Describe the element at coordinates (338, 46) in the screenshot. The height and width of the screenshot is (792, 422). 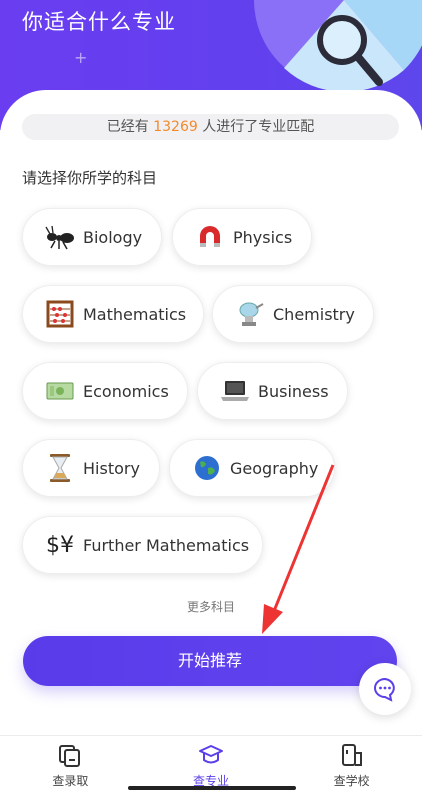
I see `pie-chart-magnifier-illustration` at that location.